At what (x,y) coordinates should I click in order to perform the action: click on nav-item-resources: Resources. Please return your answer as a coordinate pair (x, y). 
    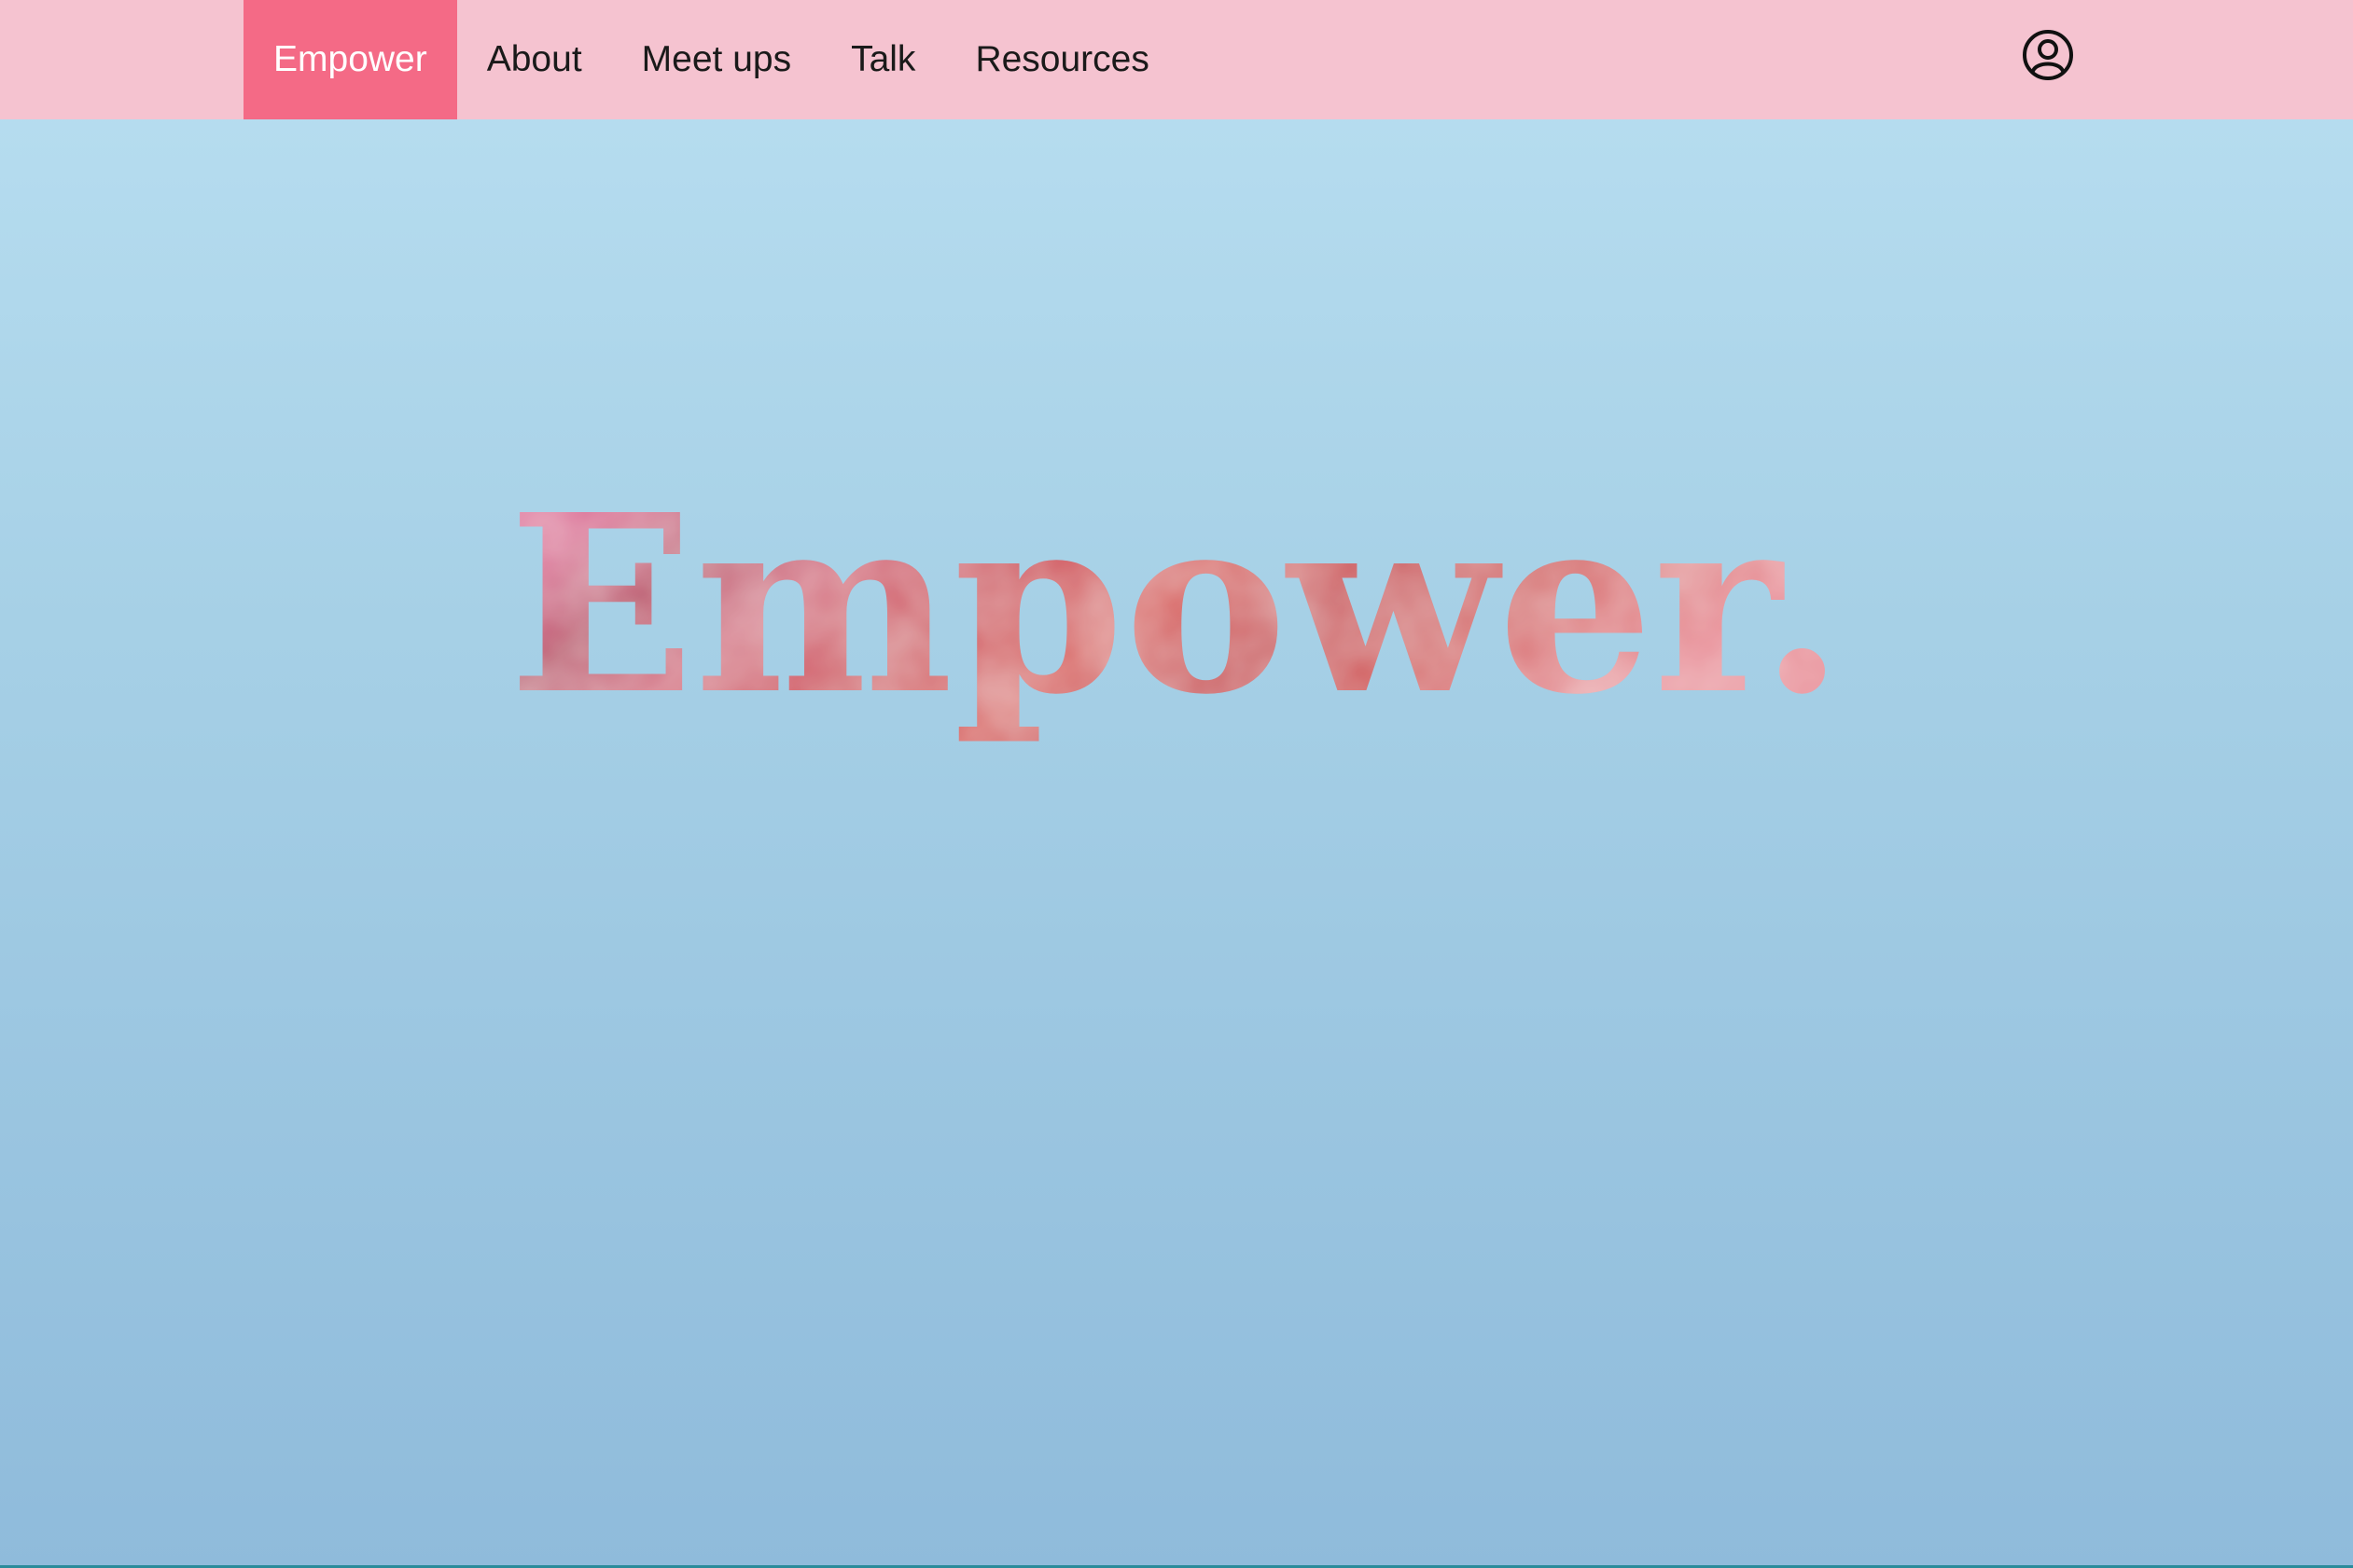
    Looking at the image, I should click on (1061, 59).